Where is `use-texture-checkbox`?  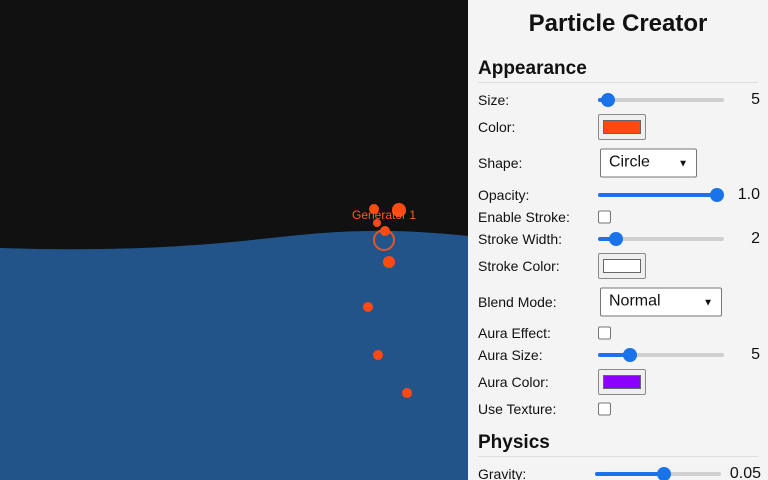 use-texture-checkbox is located at coordinates (604, 409).